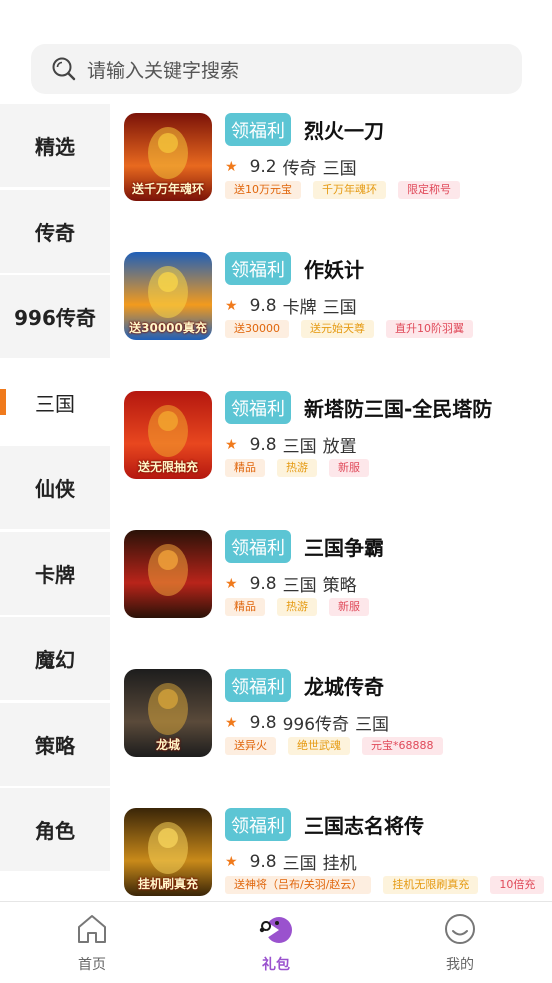  What do you see at coordinates (163, 69) in the screenshot?
I see `search-input: 请输入关键字搜索` at bounding box center [163, 69].